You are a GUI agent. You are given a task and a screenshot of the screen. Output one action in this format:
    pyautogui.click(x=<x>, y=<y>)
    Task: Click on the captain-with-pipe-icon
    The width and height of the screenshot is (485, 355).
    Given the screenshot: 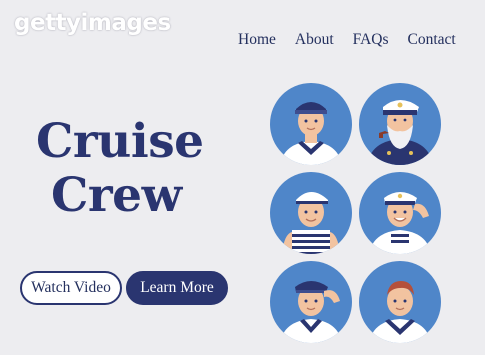 What is the action you would take?
    pyautogui.click(x=400, y=124)
    